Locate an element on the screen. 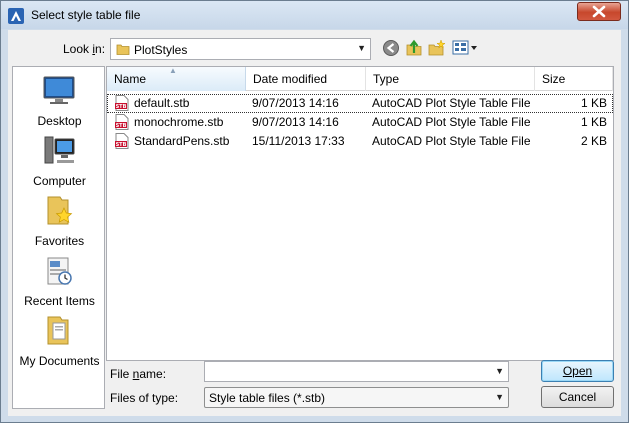 The width and height of the screenshot is (629, 423). file-size: 2 KB is located at coordinates (593, 141).